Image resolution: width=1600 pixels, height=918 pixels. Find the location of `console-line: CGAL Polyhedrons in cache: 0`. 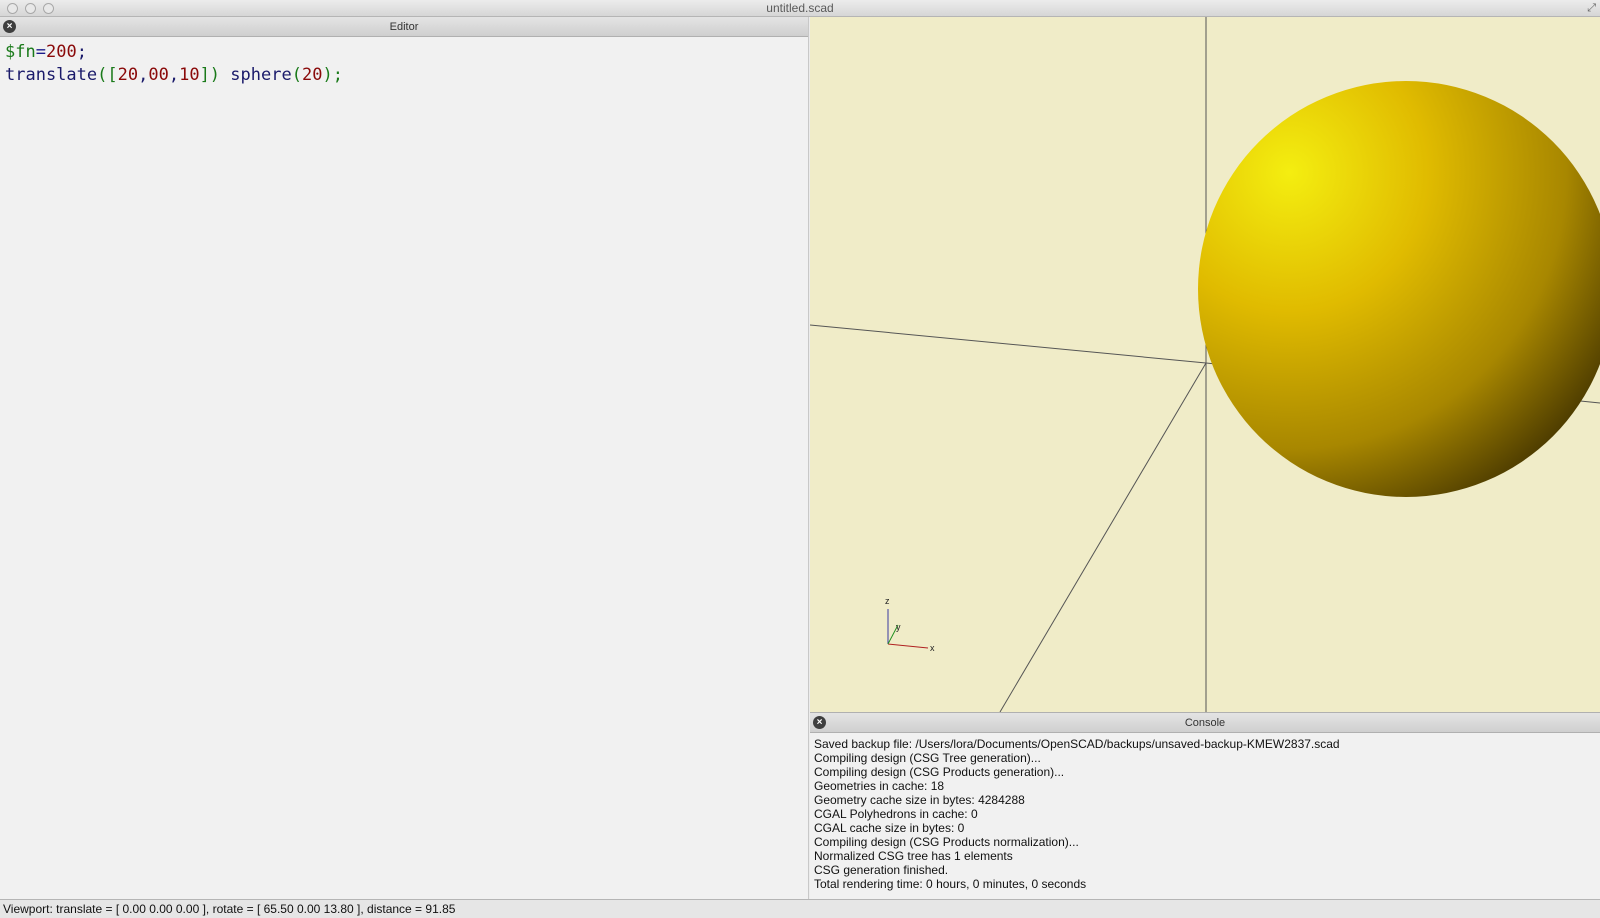

console-line: CGAL Polyhedrons in cache: 0 is located at coordinates (896, 814).